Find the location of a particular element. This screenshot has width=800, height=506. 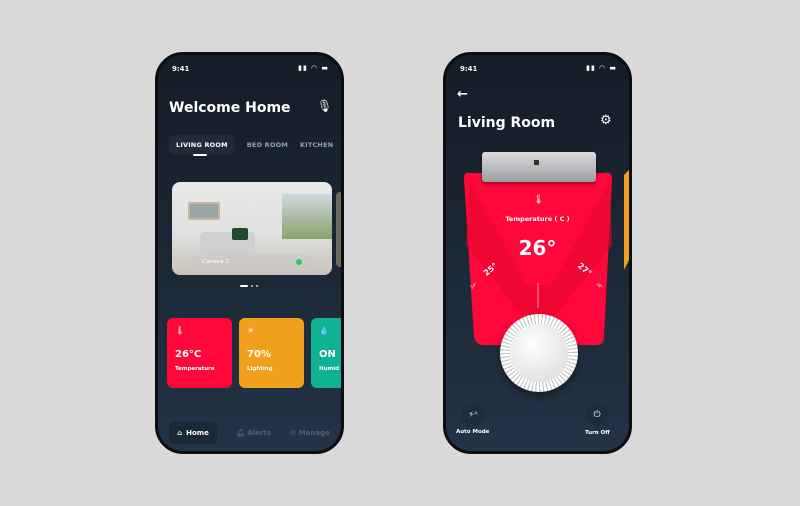

lighting-card: ☀ 70% Lighting is located at coordinates (271, 353).